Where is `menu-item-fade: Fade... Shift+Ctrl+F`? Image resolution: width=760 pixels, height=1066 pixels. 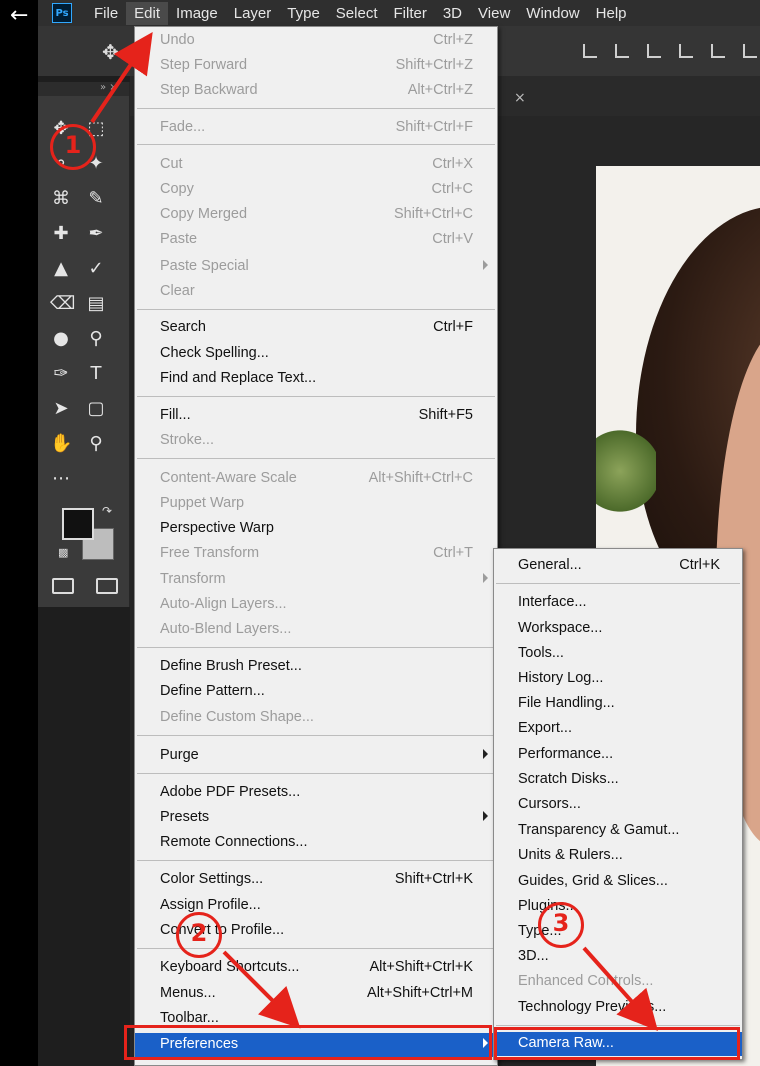
menu-item-fade: Fade... Shift+Ctrl+F is located at coordinates (316, 128).